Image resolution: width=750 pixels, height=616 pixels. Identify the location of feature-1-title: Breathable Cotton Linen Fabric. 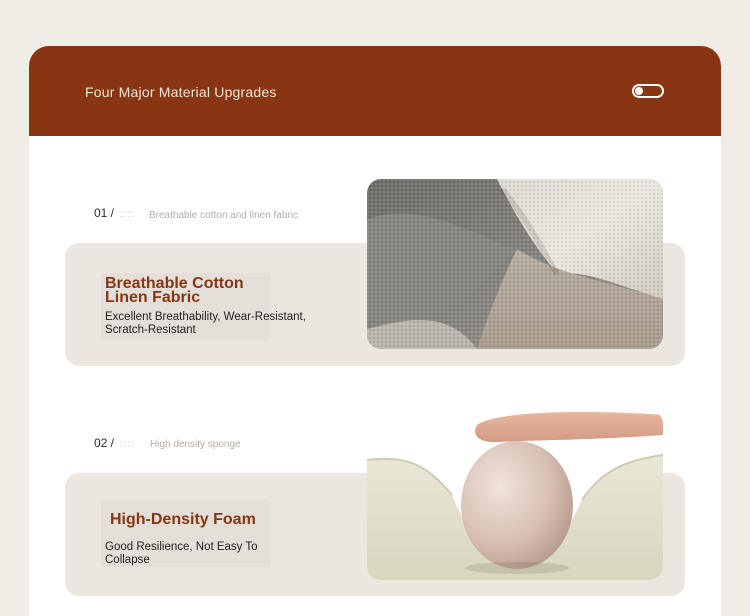
(174, 290).